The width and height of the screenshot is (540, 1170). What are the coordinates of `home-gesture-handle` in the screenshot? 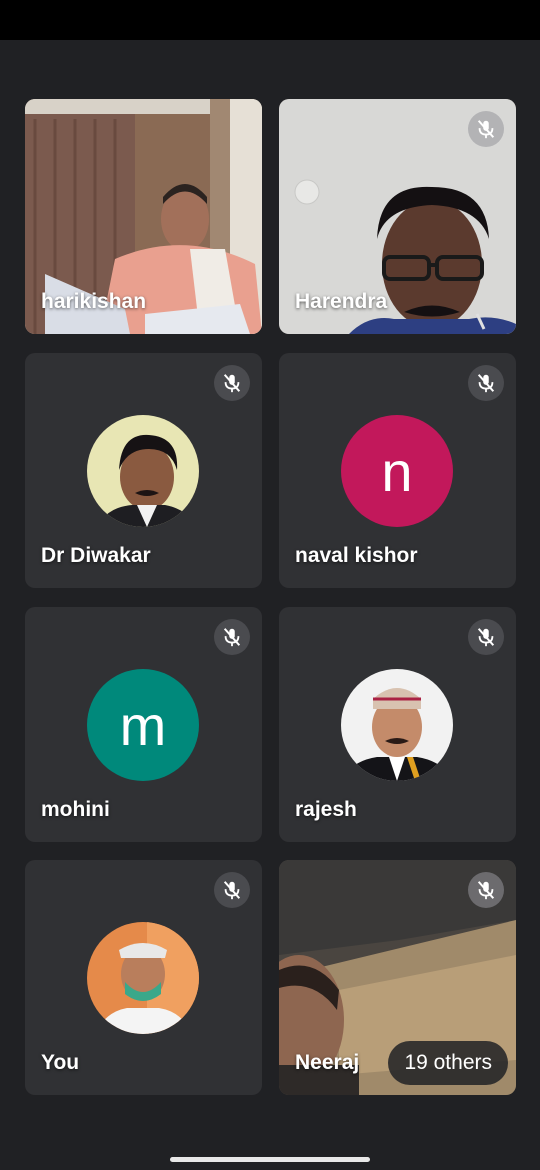 It's located at (270, 1159).